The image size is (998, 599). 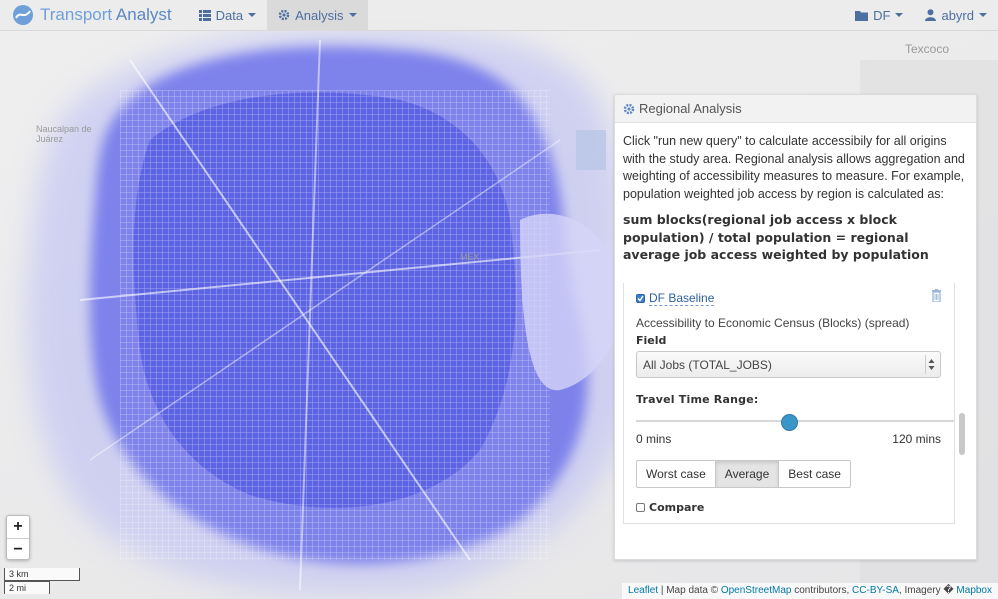 I want to click on check-icon, so click(x=640, y=298).